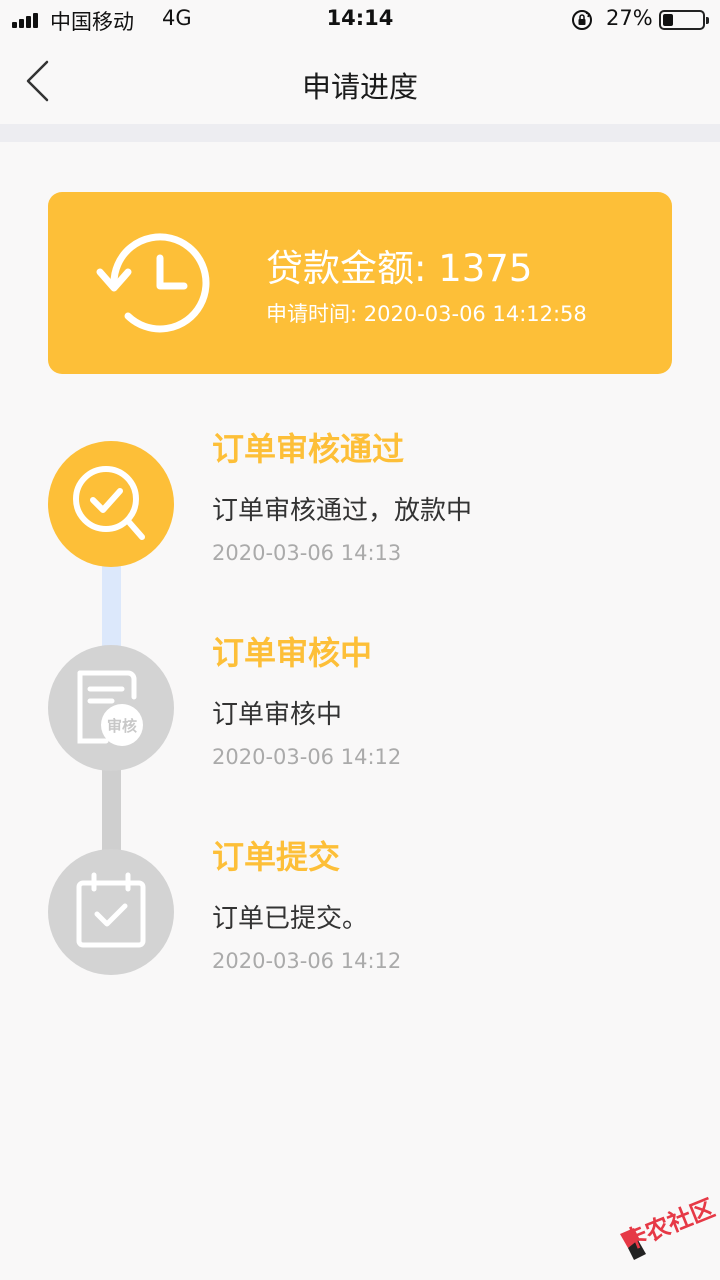  Describe the element at coordinates (426, 314) in the screenshot. I see `apply-time: 申请时间: 2020-03-06 14:12:58` at that location.